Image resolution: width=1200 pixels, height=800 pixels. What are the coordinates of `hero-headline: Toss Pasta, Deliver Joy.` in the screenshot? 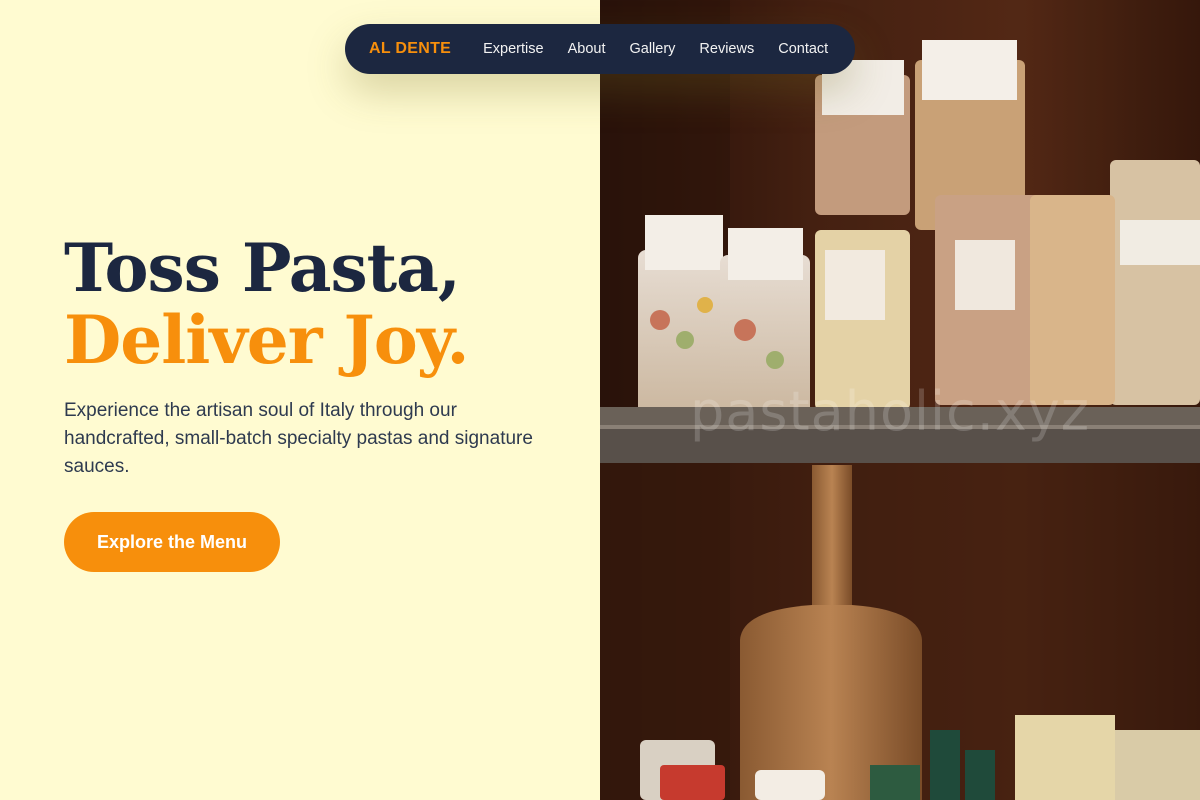 It's located at (266, 304).